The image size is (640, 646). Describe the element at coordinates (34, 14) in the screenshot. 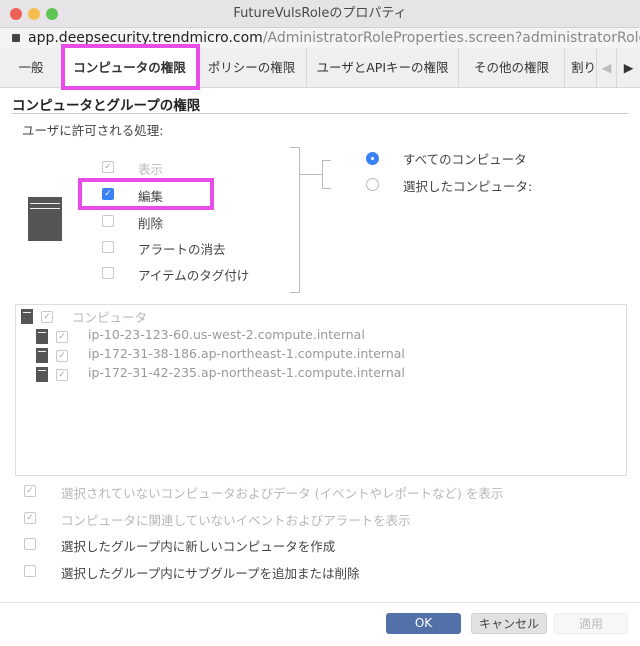

I see `minimize-window-button` at that location.